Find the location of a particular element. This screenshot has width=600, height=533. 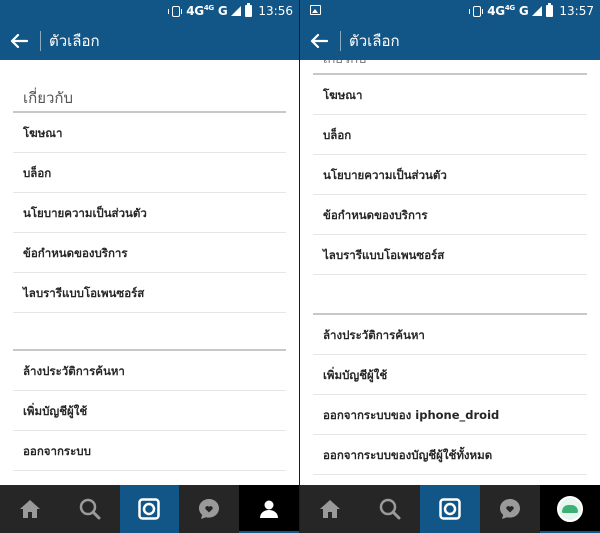

menu-item-logout-all: ออกจากระบบของบัญชีผู้ใช้ทั้งหมด is located at coordinates (450, 455).